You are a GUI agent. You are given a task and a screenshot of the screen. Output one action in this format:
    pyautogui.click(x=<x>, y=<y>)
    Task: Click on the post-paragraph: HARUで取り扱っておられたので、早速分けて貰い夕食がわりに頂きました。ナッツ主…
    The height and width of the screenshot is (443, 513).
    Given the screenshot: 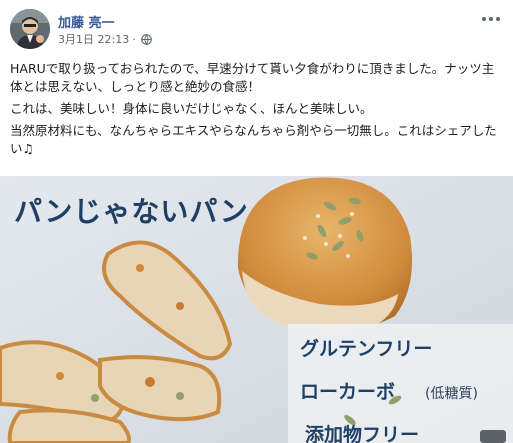 What is the action you would take?
    pyautogui.click(x=252, y=77)
    